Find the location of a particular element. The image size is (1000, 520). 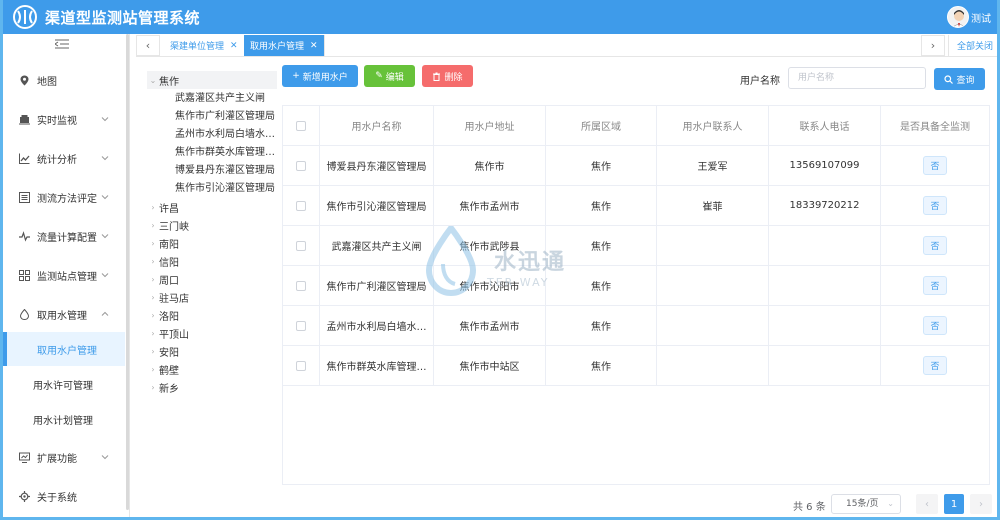

tree-node: › 三门峡 is located at coordinates (168, 225).